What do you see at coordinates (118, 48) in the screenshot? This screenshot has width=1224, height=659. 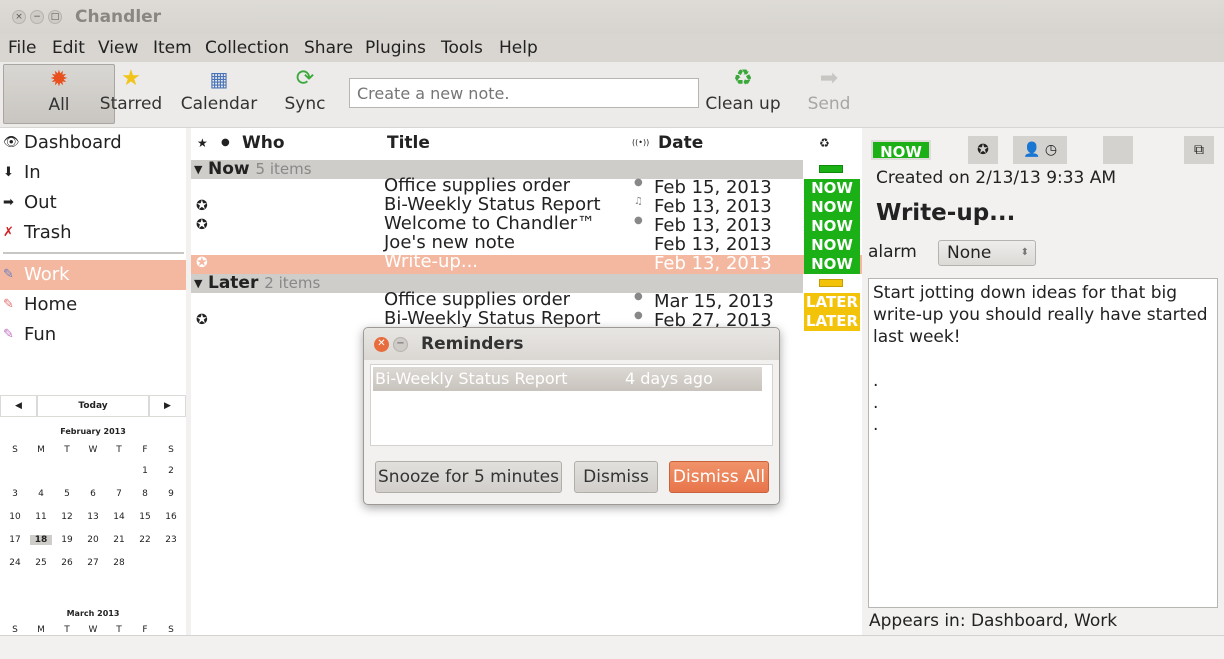 I see `menu-view: View` at bounding box center [118, 48].